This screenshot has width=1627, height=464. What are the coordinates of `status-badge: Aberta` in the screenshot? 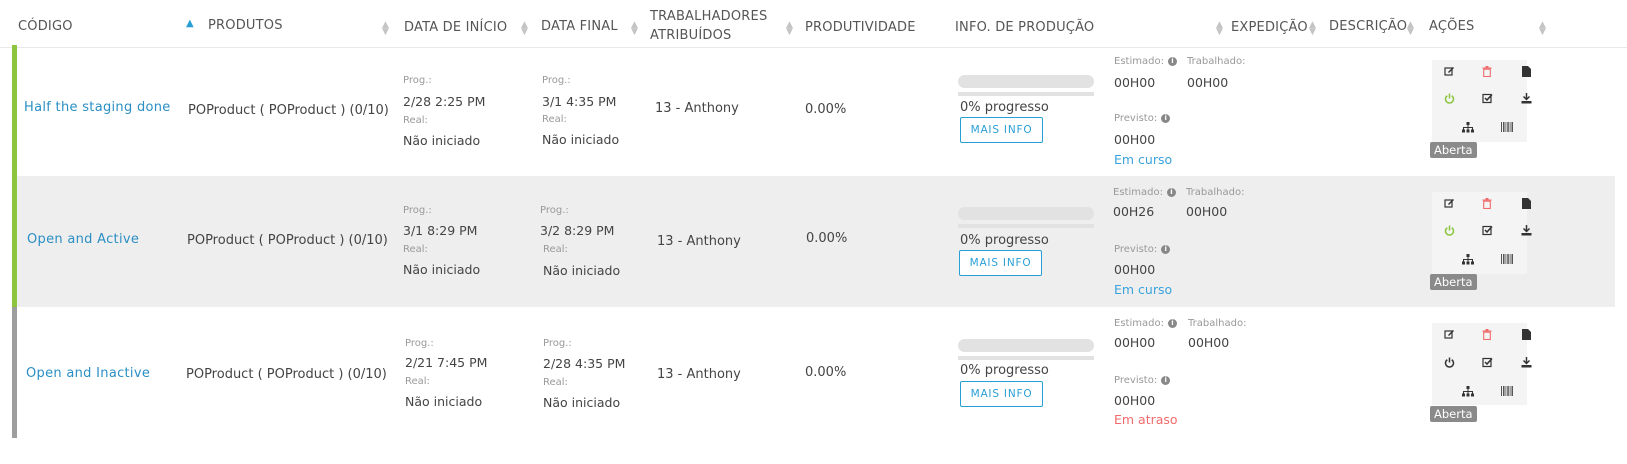 It's located at (1453, 282).